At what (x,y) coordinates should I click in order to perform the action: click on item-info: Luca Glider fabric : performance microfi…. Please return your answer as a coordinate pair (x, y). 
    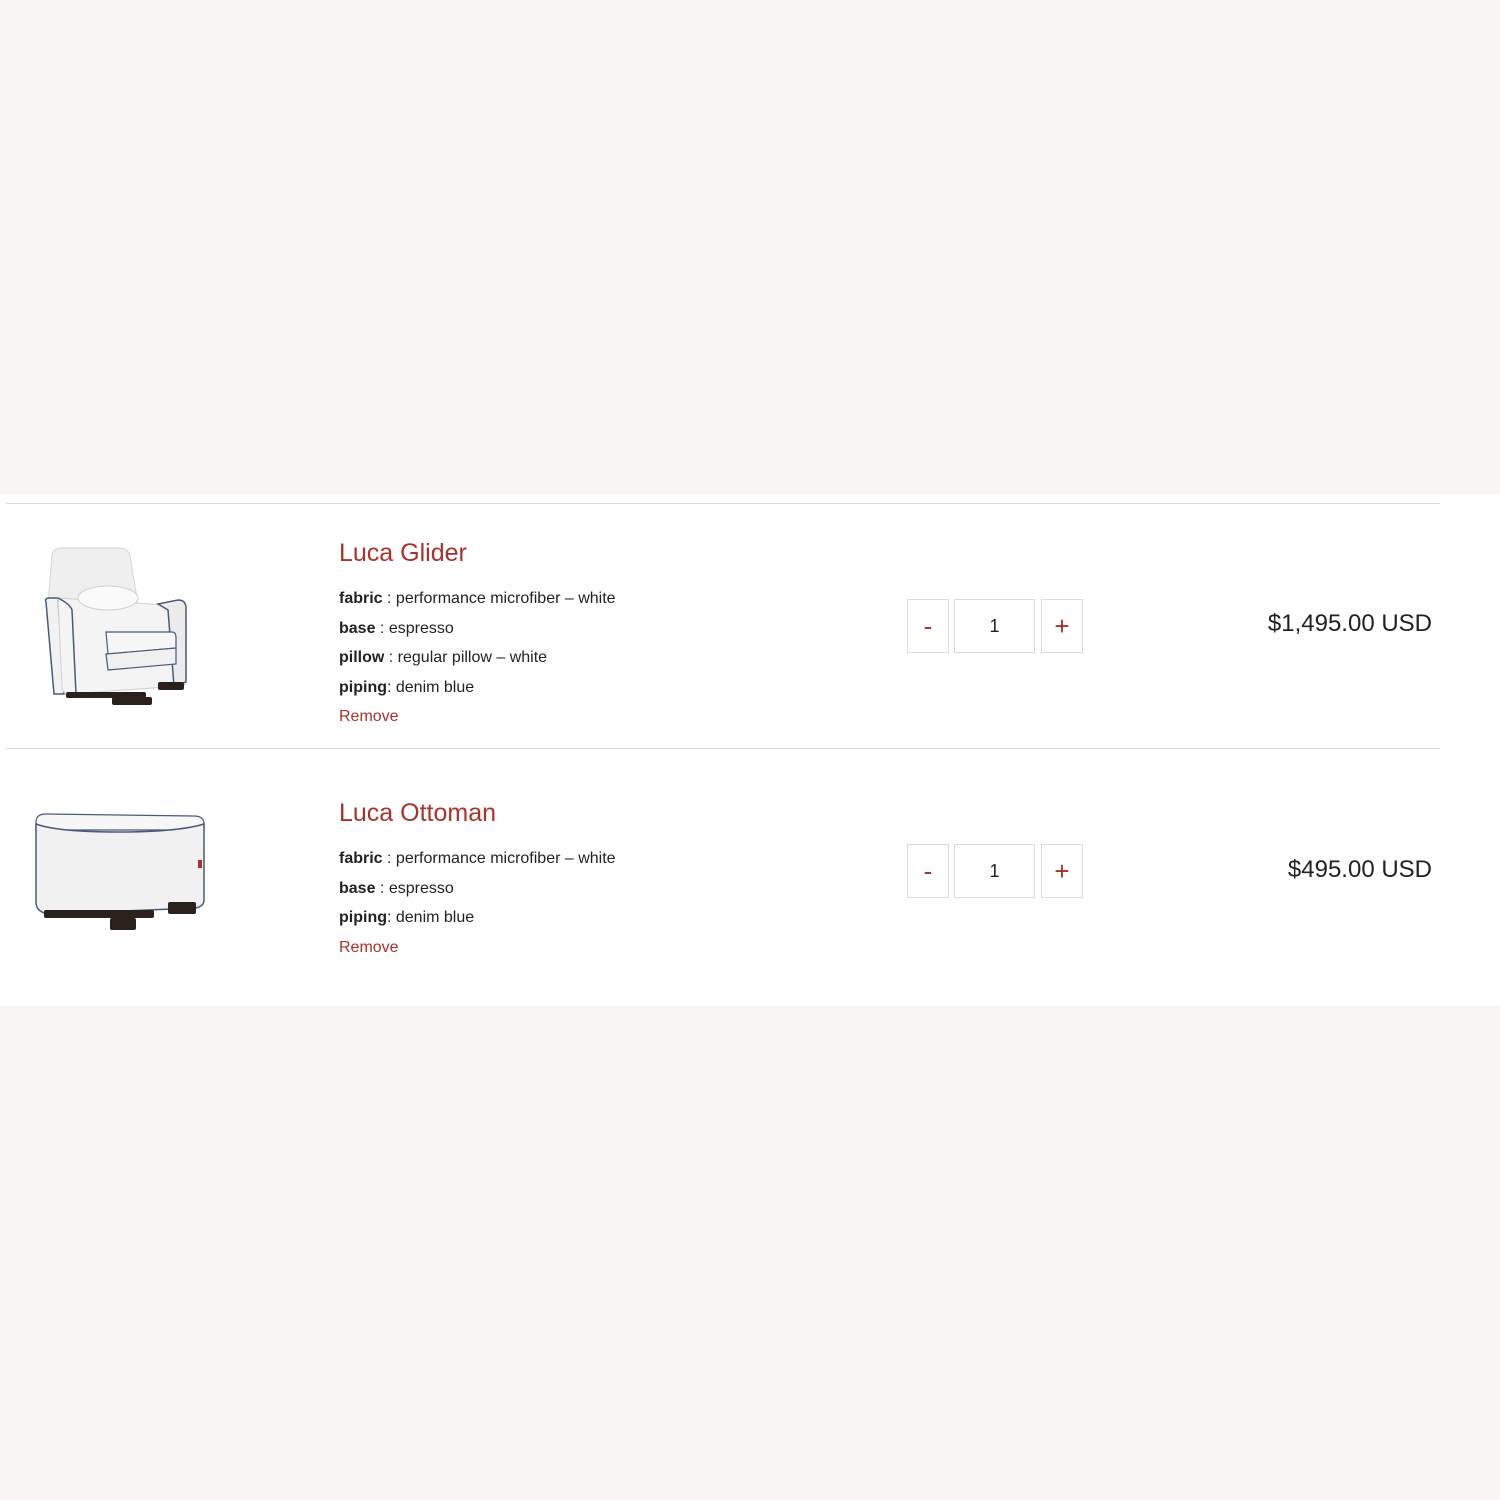
    Looking at the image, I should click on (477, 635).